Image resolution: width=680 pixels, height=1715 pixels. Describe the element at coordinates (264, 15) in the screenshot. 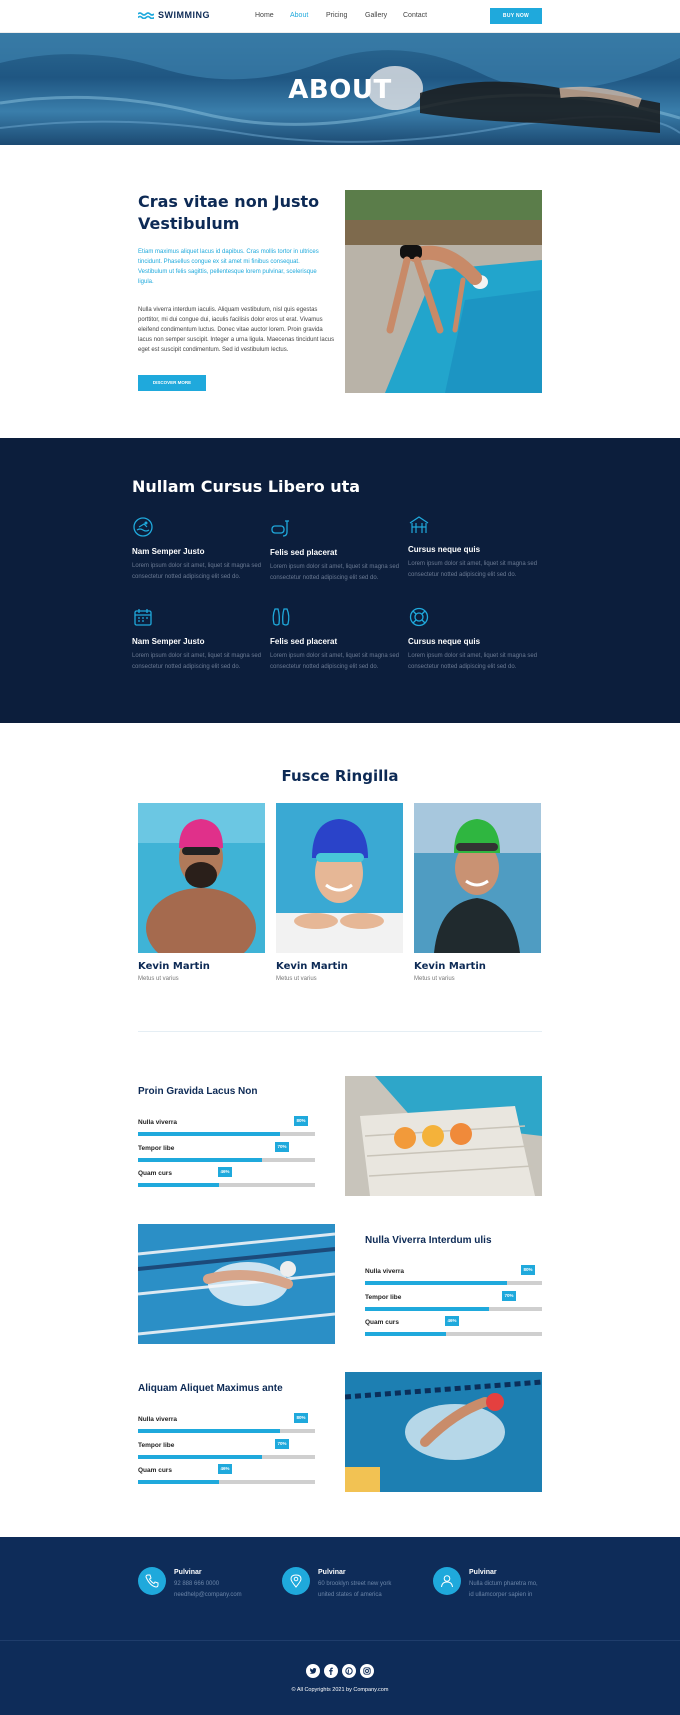

I see `nav-link-home: Home` at that location.